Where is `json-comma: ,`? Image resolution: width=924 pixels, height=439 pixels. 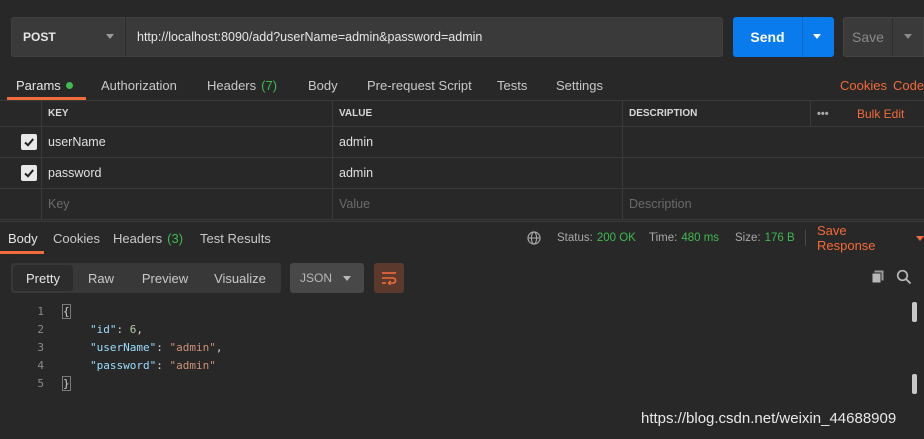
json-comma: , is located at coordinates (139, 329).